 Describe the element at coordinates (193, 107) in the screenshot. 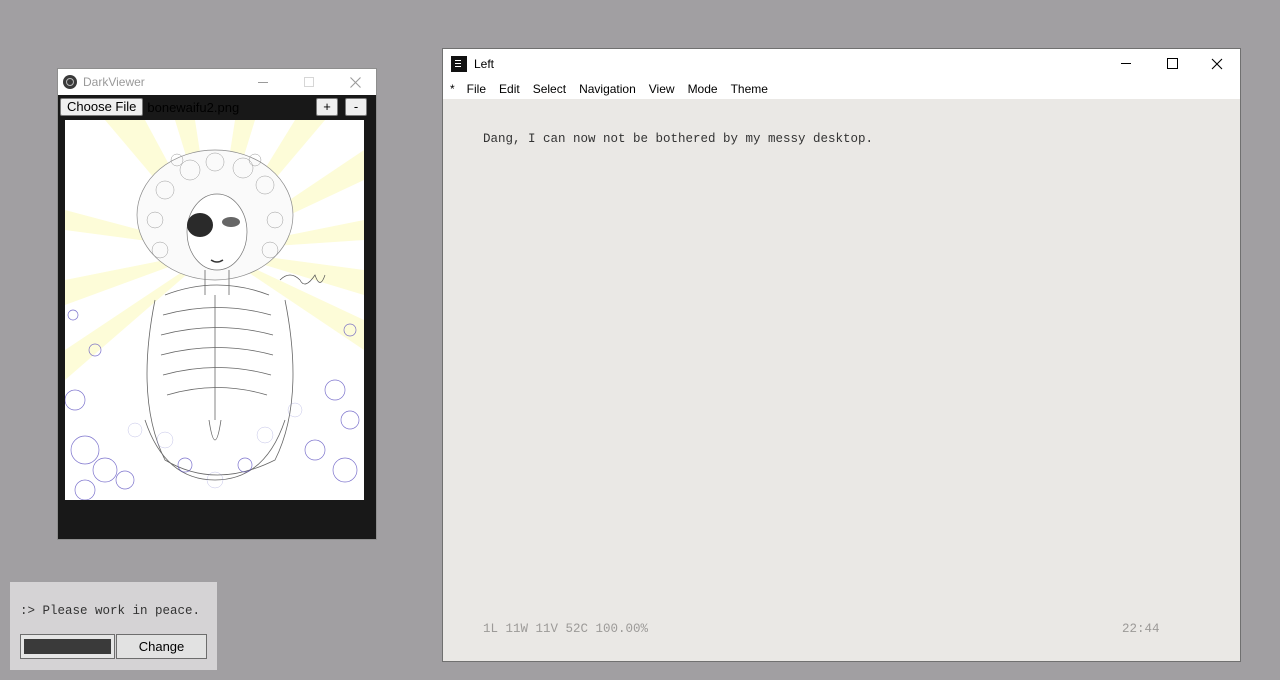

I see `selected-filename: bonewaifu2.png` at that location.